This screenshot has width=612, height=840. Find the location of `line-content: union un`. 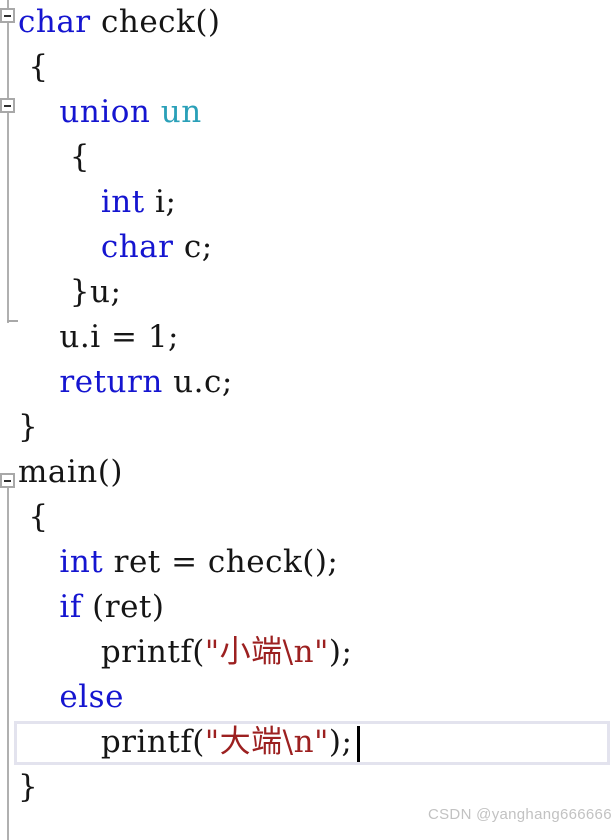

line-content: union un is located at coordinates (101, 112).